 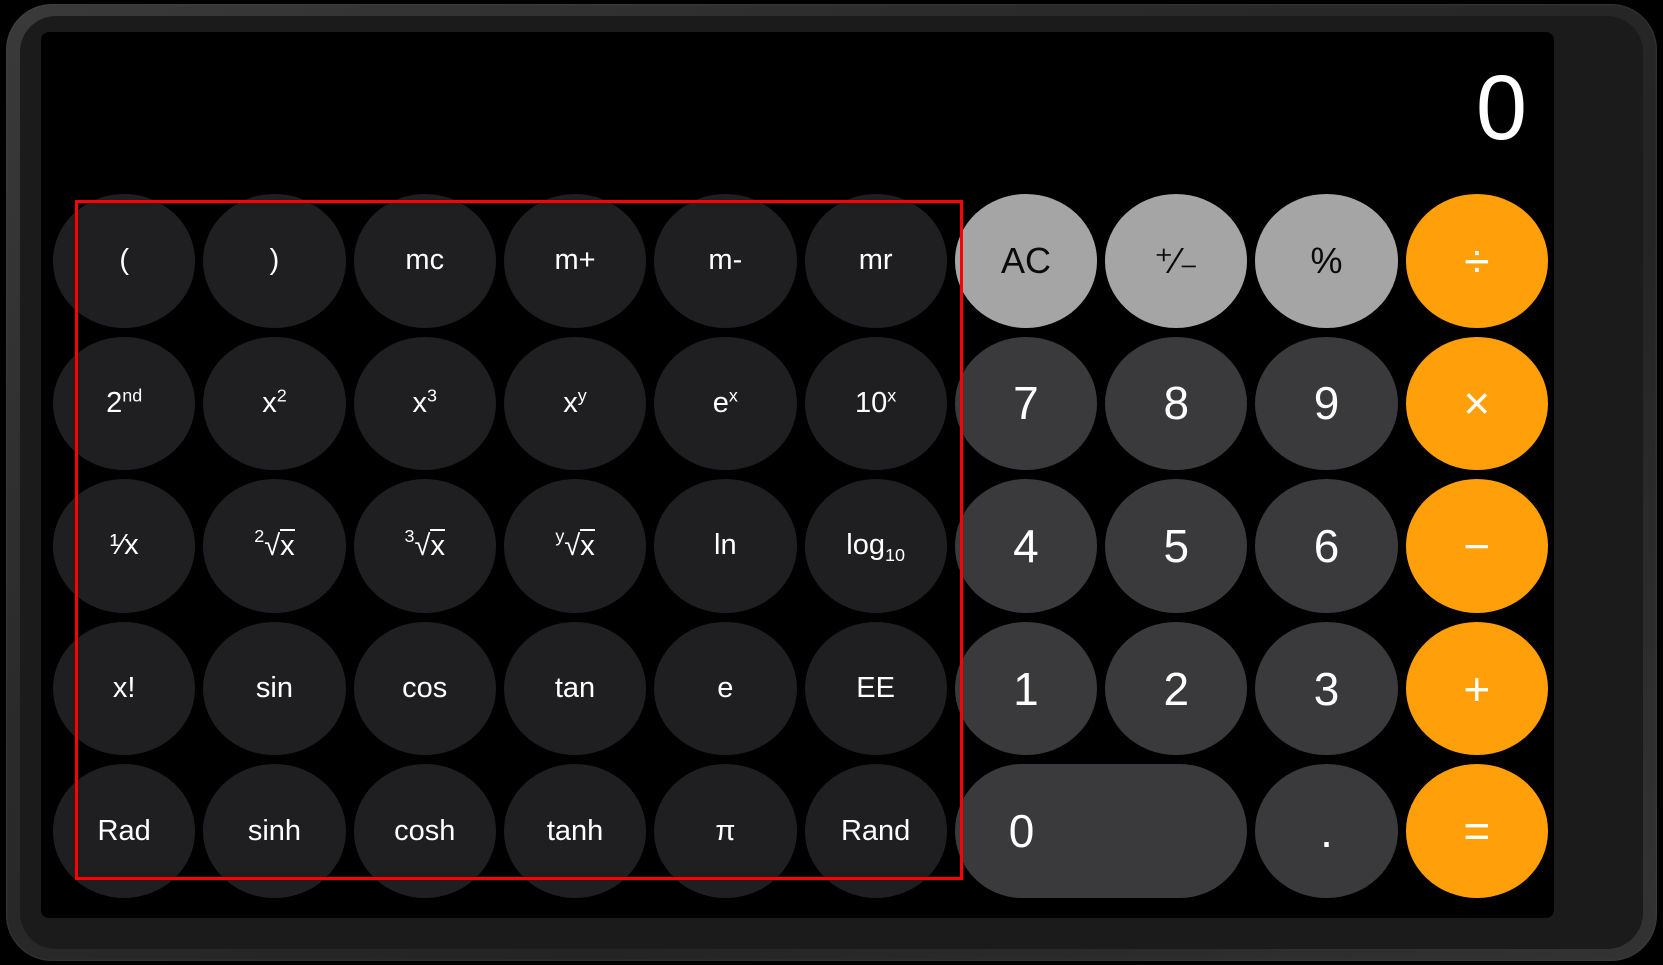 I want to click on key-label: tan, so click(x=575, y=688).